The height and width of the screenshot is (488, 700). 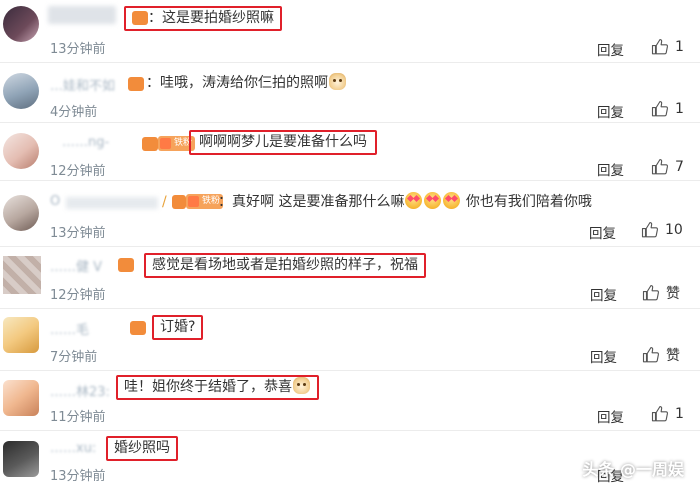 I want to click on comment-text-highlighted: 啊啊啊梦儿是要准备什么吗, so click(x=283, y=142).